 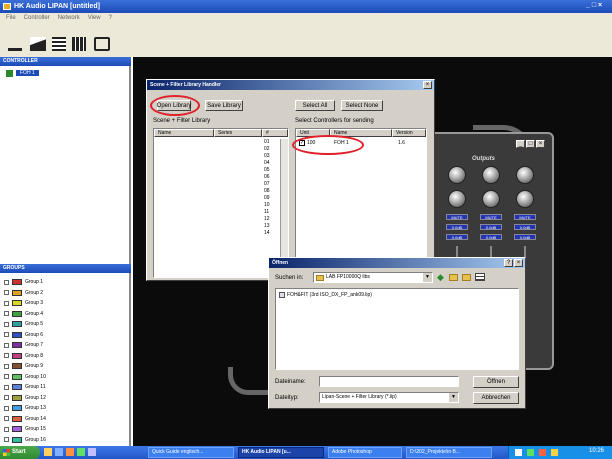 I want to click on library-number: 05, so click(x=271, y=170).